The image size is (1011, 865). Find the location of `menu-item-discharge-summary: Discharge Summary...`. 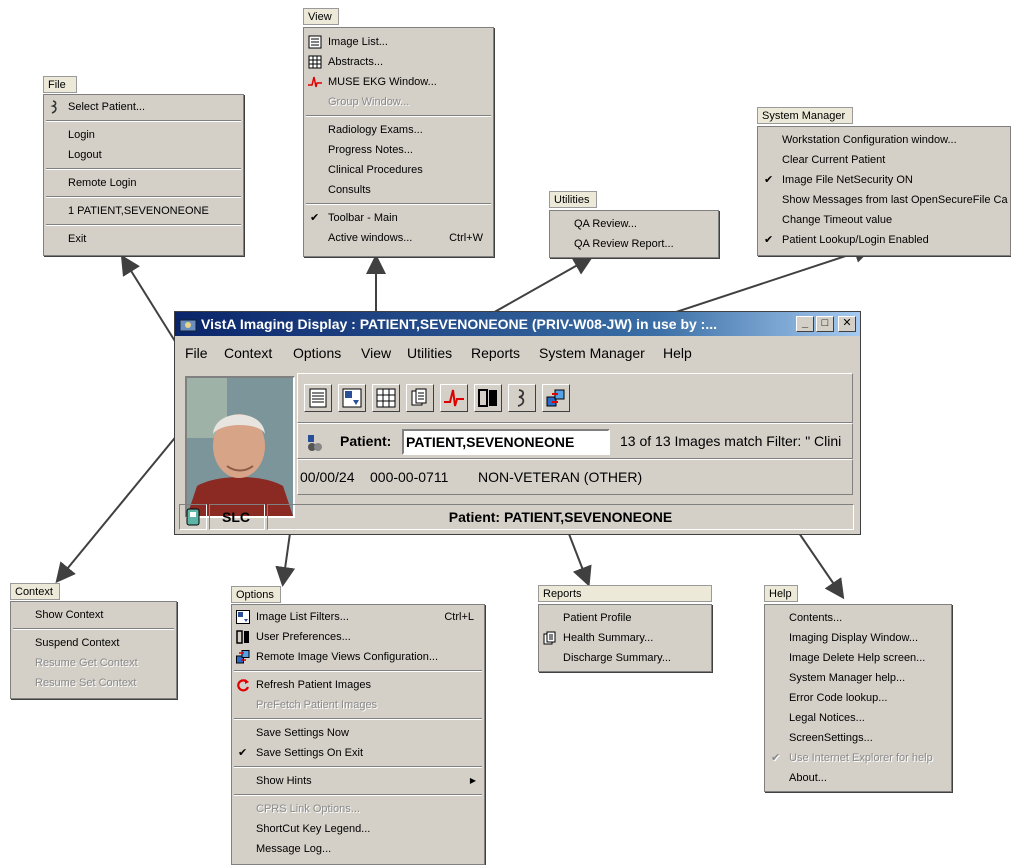

menu-item-discharge-summary: Discharge Summary... is located at coordinates (625, 658).